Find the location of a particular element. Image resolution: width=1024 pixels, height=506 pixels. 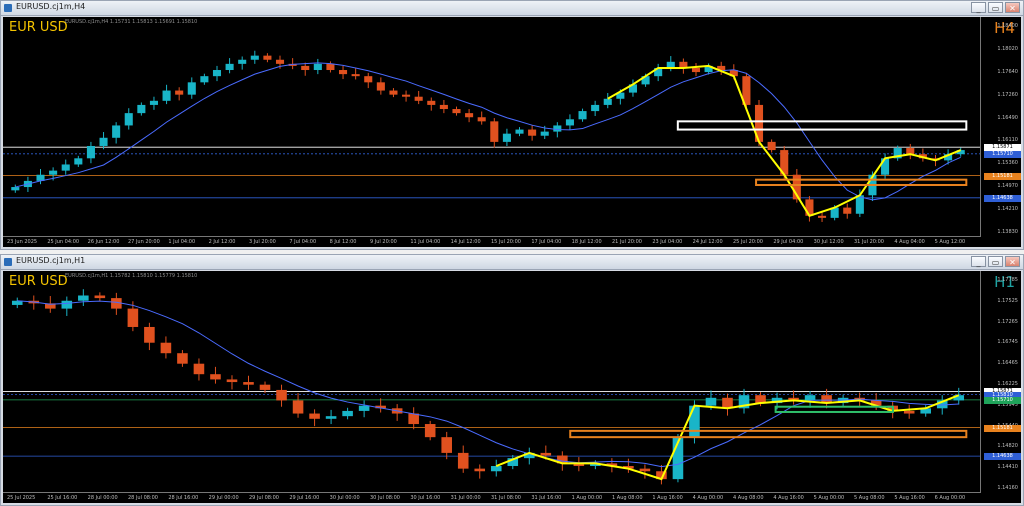

time-tick-label: 31 Jul 08:00 is located at coordinates (506, 498).